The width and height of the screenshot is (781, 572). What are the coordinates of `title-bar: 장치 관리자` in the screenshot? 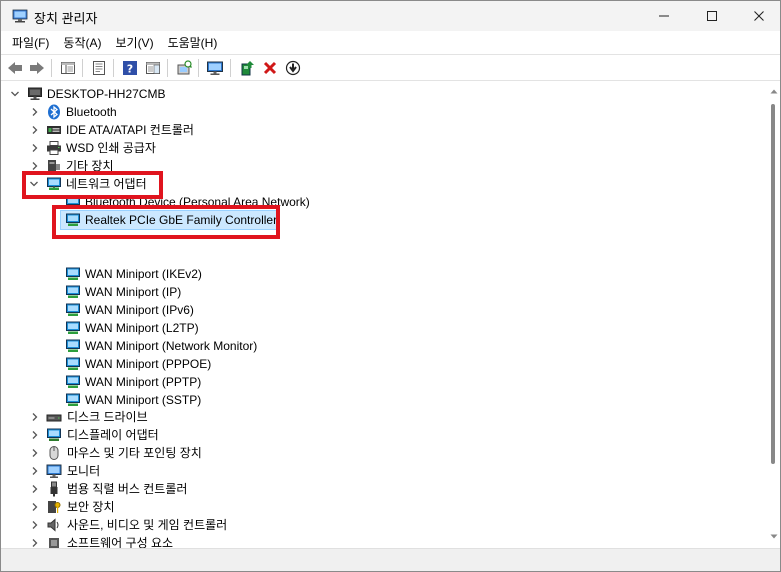 It's located at (390, 16).